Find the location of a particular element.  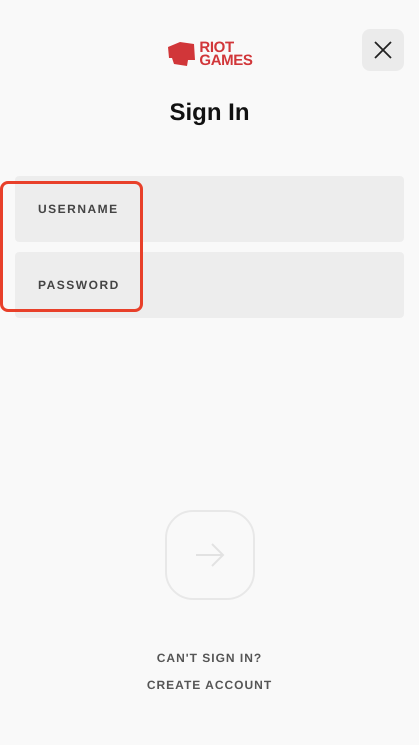

field-label: PASSWORD is located at coordinates (79, 285).